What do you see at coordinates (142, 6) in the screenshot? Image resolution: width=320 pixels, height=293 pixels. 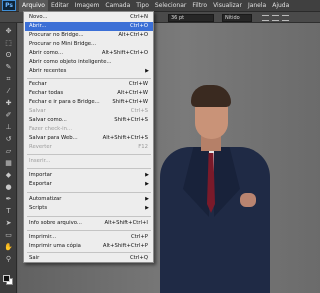 I see `menu-tipo: Tipo` at bounding box center [142, 6].